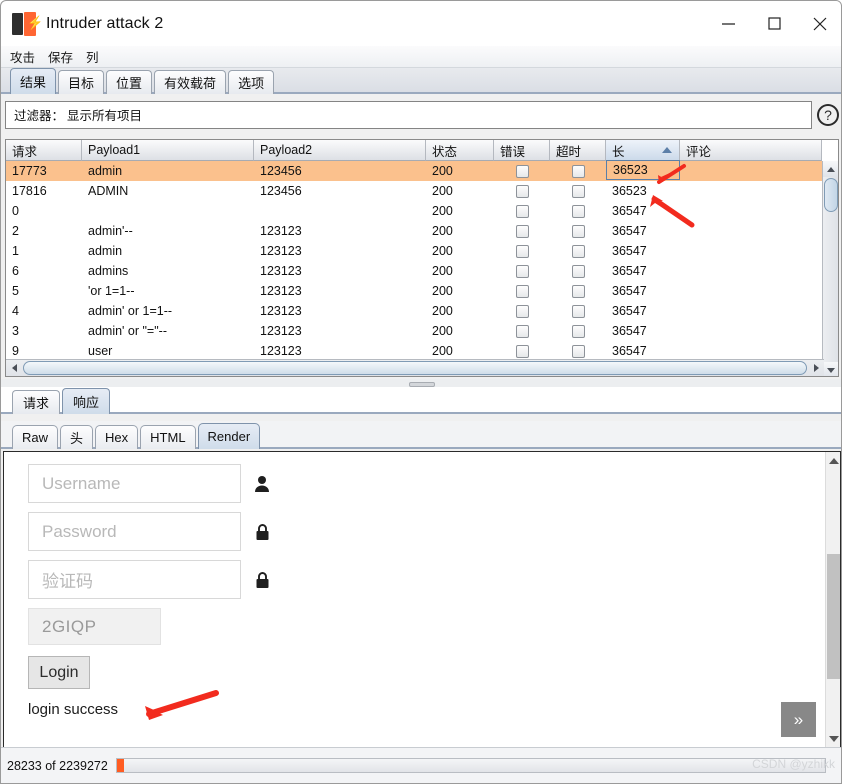 This screenshot has width=842, height=784. I want to click on table-row: 5 'or 1=1-- 123123 200 36547, so click(422, 291).